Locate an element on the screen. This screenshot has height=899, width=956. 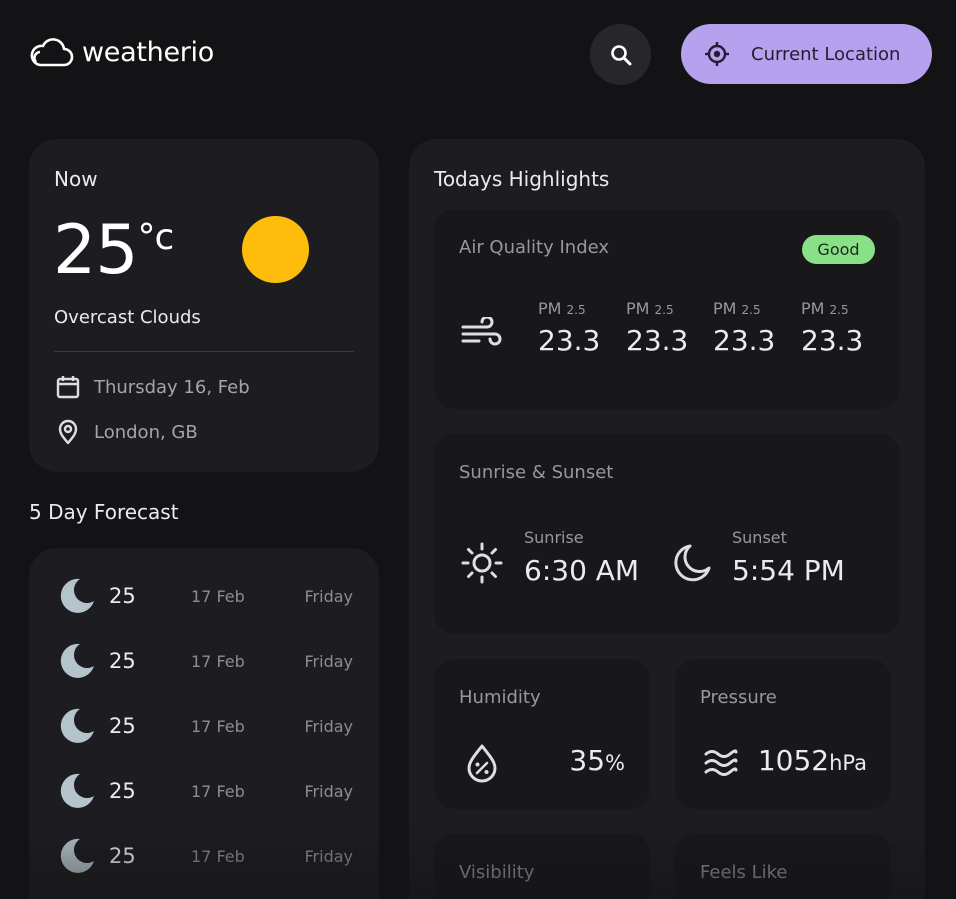
weather-description: Overcast Clouds is located at coordinates (127, 317).